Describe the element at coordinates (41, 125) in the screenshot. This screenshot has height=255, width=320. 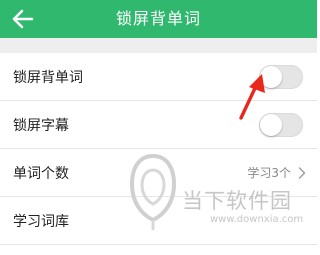
I see `setting-label: 锁屏字幕` at that location.